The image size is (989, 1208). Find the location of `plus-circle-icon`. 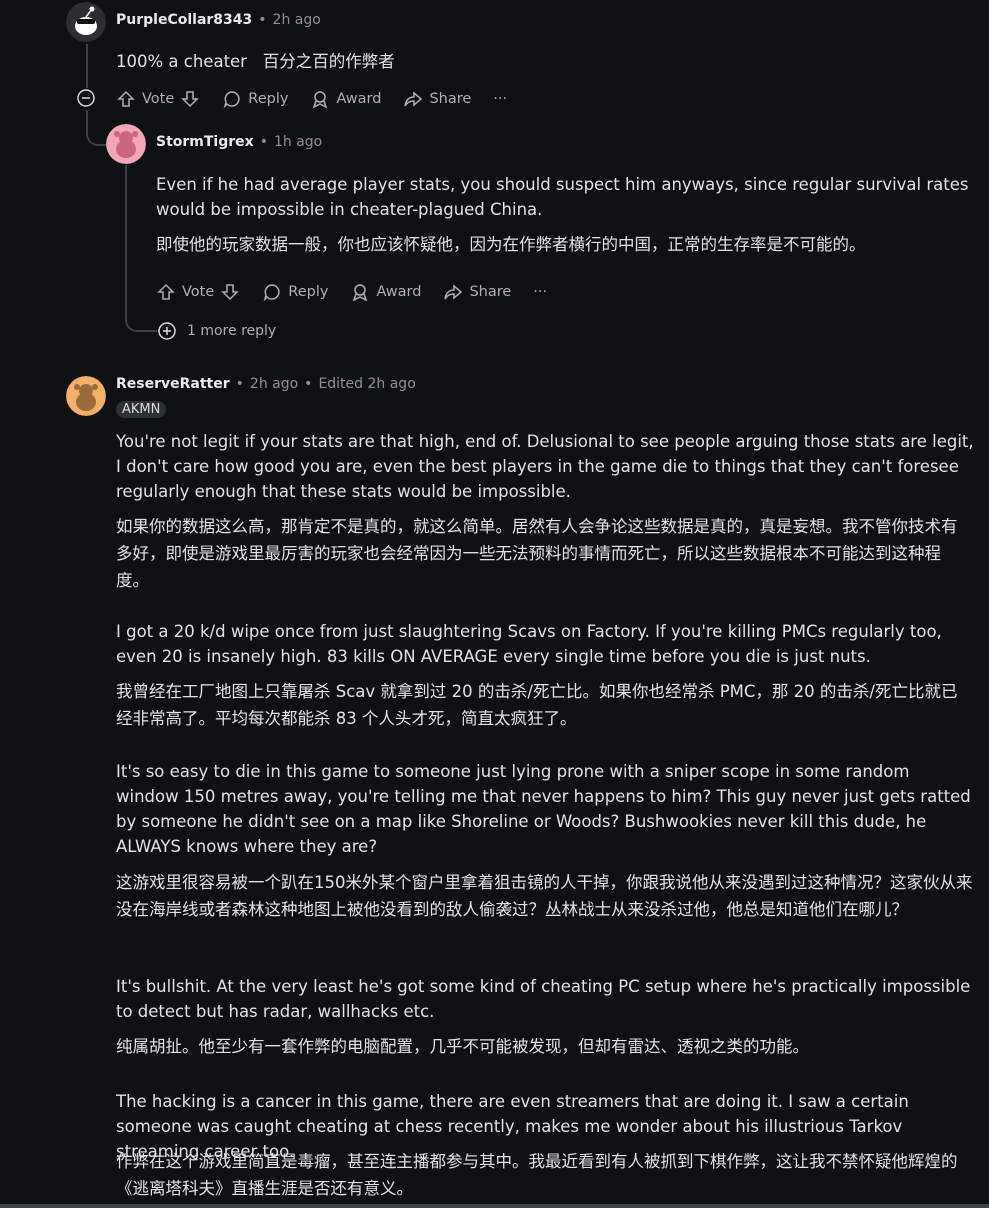

plus-circle-icon is located at coordinates (167, 331).